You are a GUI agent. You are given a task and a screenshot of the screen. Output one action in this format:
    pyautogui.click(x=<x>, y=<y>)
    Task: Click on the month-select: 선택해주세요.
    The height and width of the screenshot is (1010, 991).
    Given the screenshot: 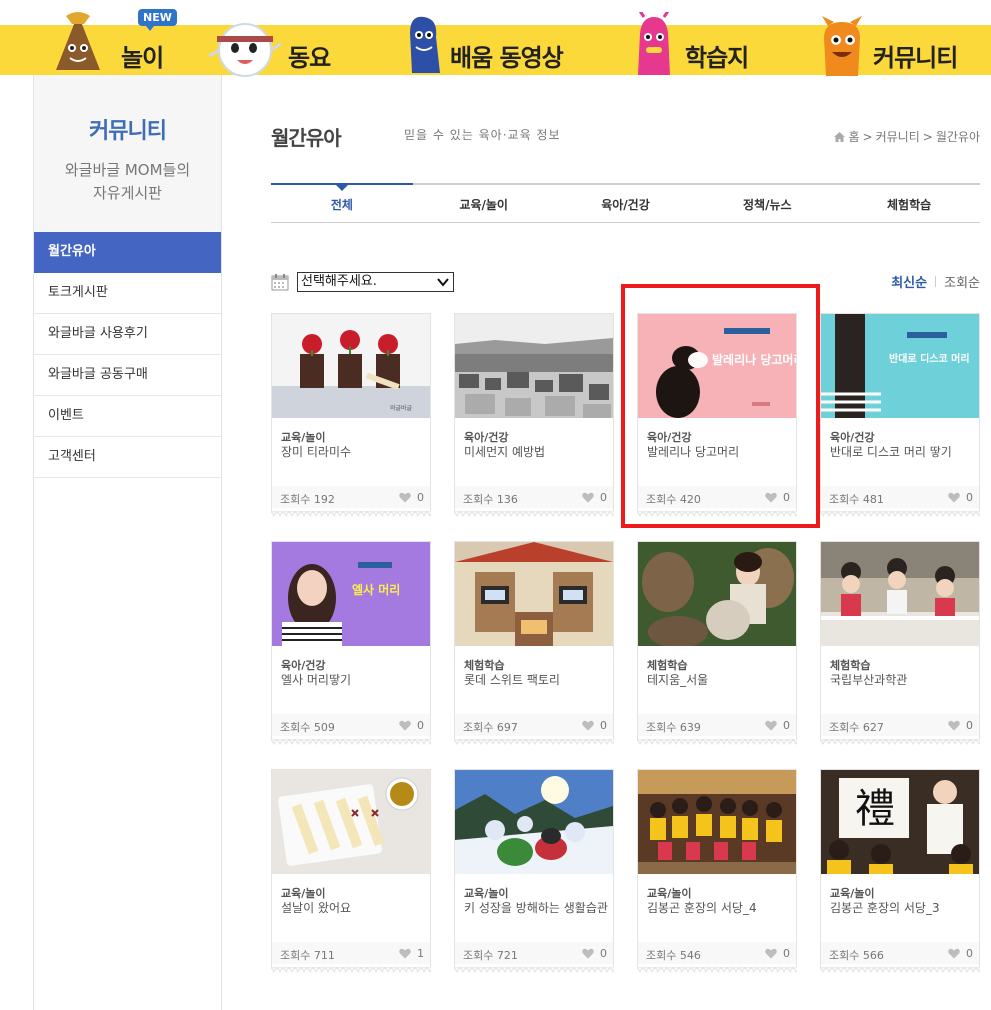 What is the action you would take?
    pyautogui.click(x=375, y=282)
    